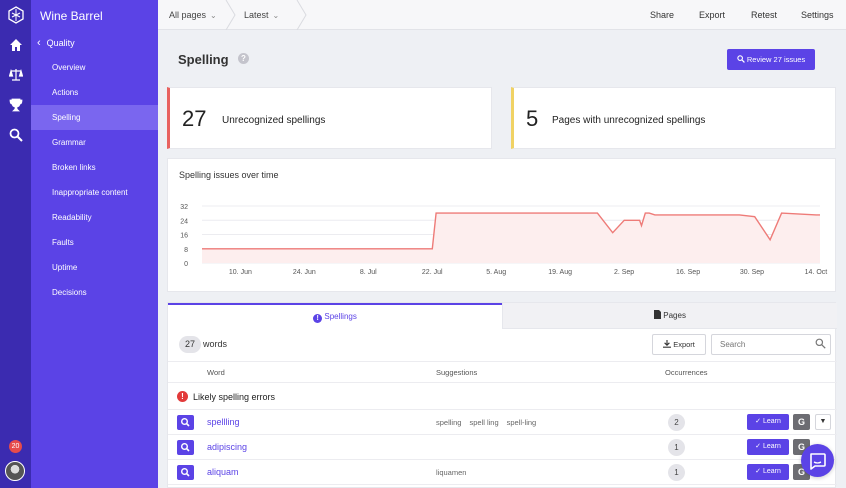  I want to click on scale-icon, so click(15, 76).